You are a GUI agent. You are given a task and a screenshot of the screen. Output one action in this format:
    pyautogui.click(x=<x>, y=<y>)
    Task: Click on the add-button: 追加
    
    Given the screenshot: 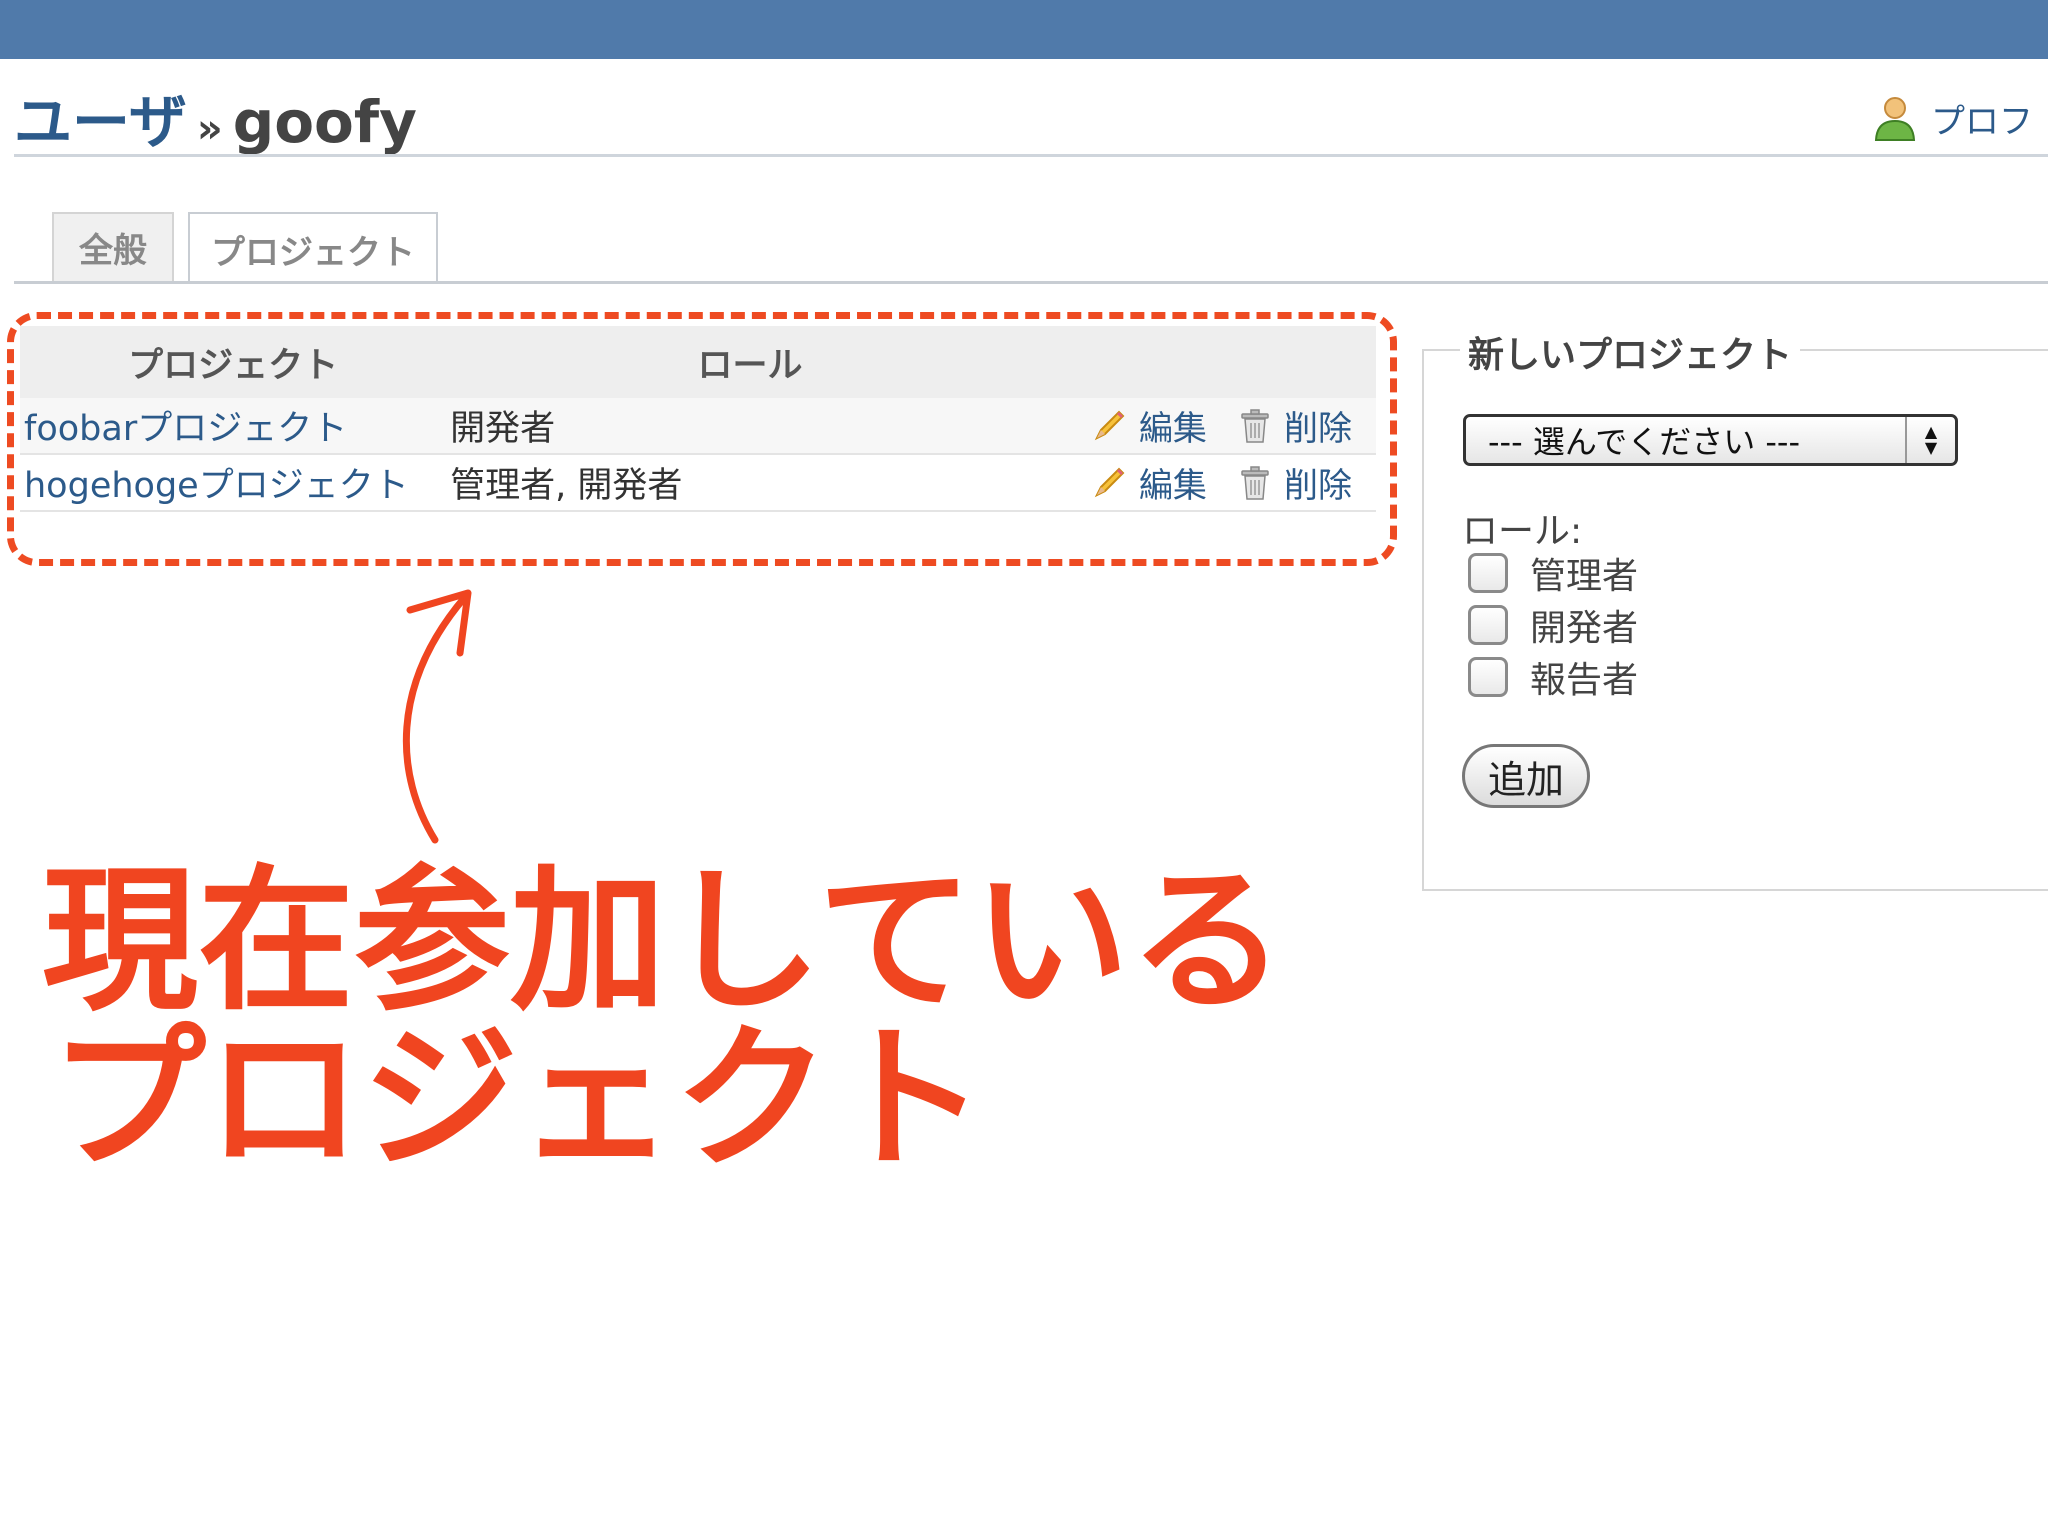 What is the action you would take?
    pyautogui.click(x=1526, y=776)
    